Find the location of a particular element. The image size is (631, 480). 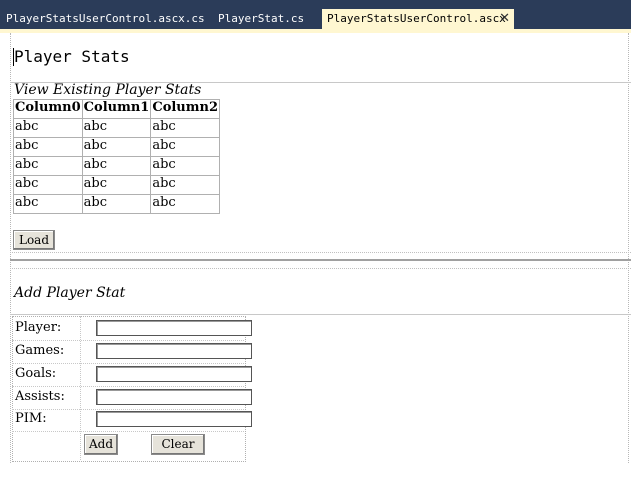

player-input is located at coordinates (174, 328).